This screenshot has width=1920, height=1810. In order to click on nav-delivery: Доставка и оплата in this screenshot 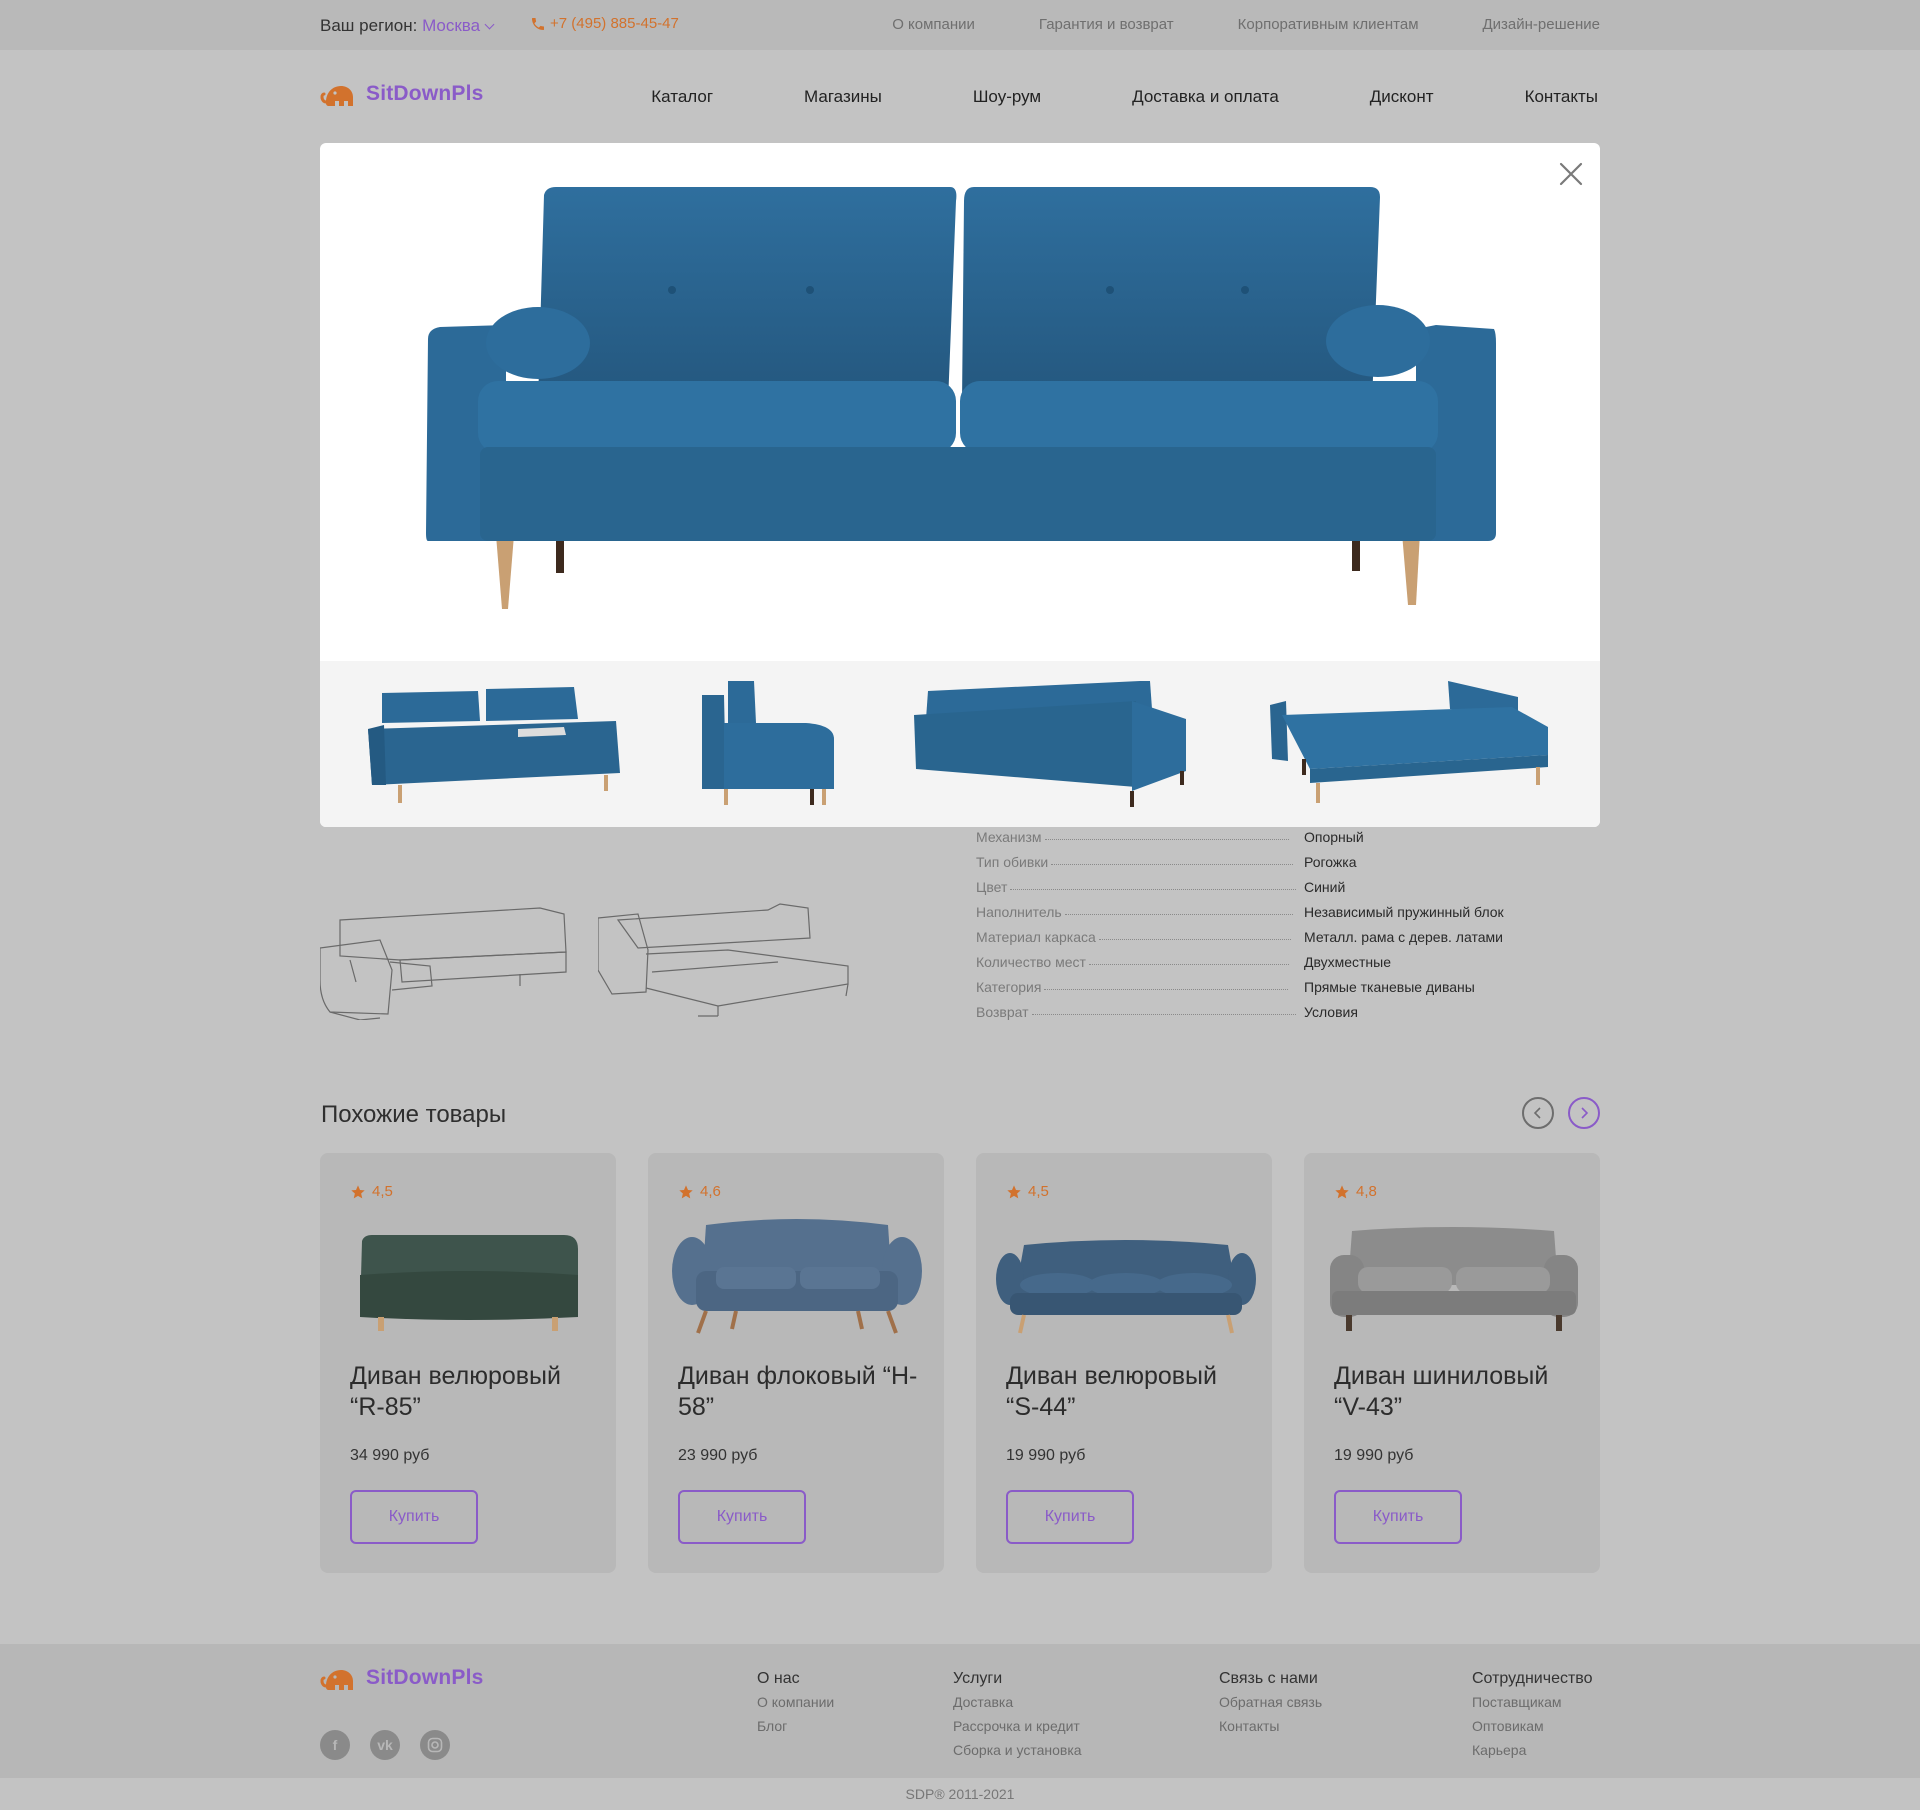, I will do `click(1205, 97)`.